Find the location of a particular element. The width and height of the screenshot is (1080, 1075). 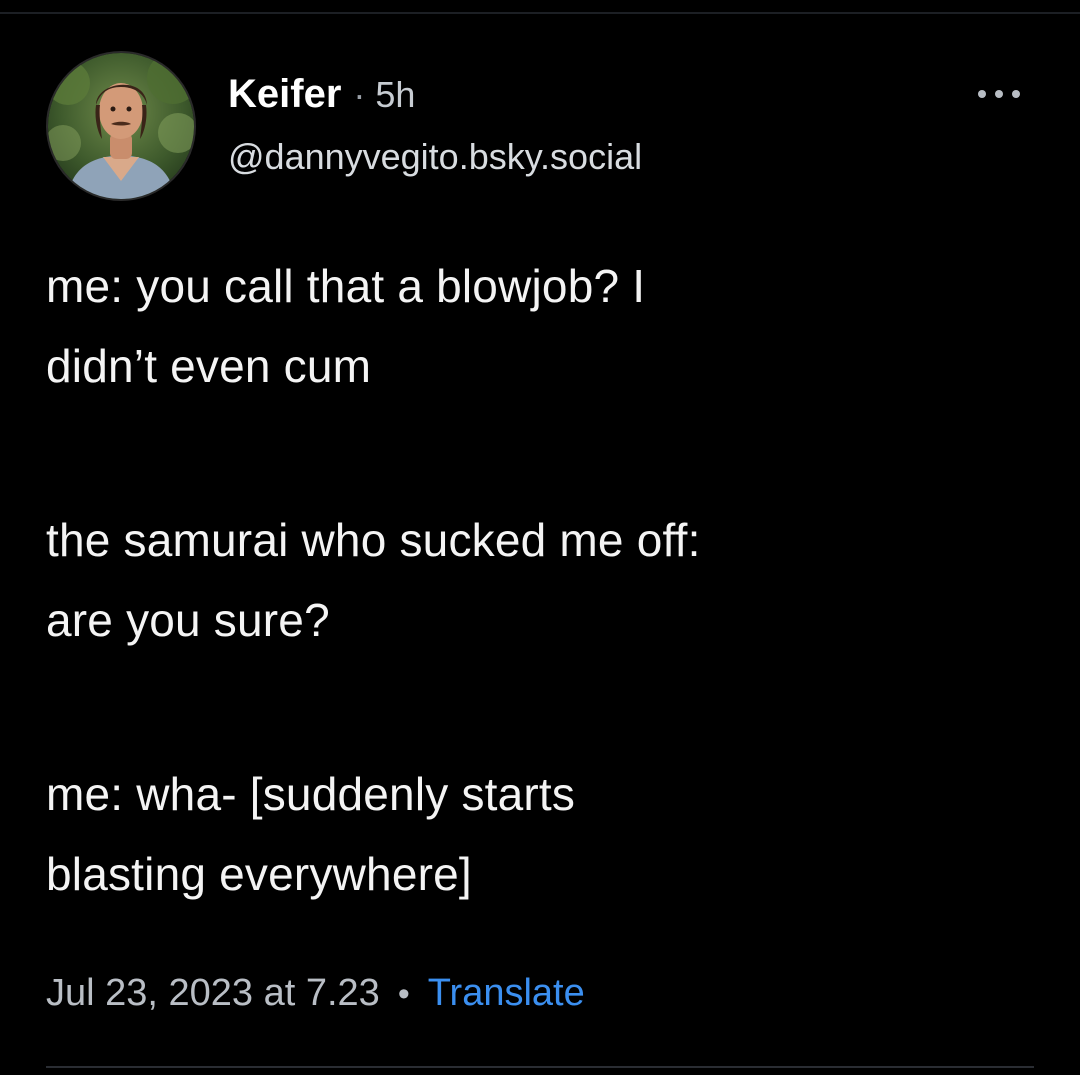

author-line: Keifer · 5h is located at coordinates (321, 97).